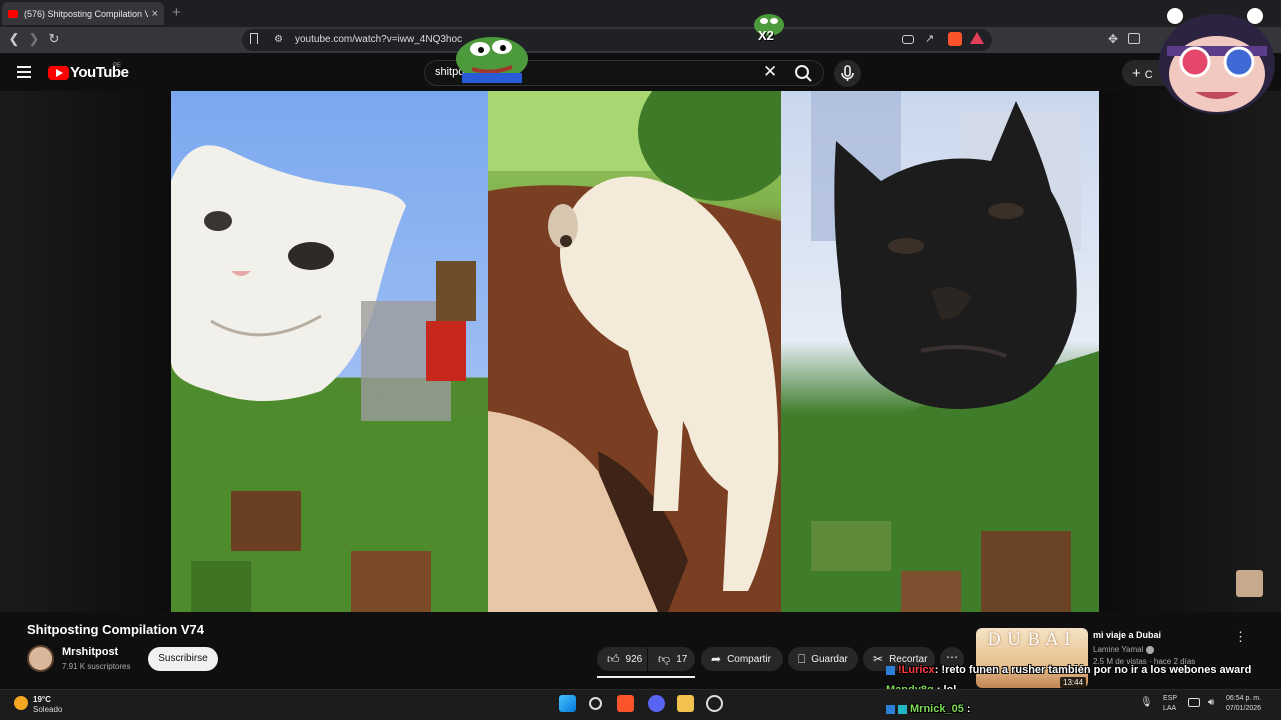 The width and height of the screenshot is (1281, 720). Describe the element at coordinates (916, 670) in the screenshot. I see `chat-user: !Luricx` at that location.